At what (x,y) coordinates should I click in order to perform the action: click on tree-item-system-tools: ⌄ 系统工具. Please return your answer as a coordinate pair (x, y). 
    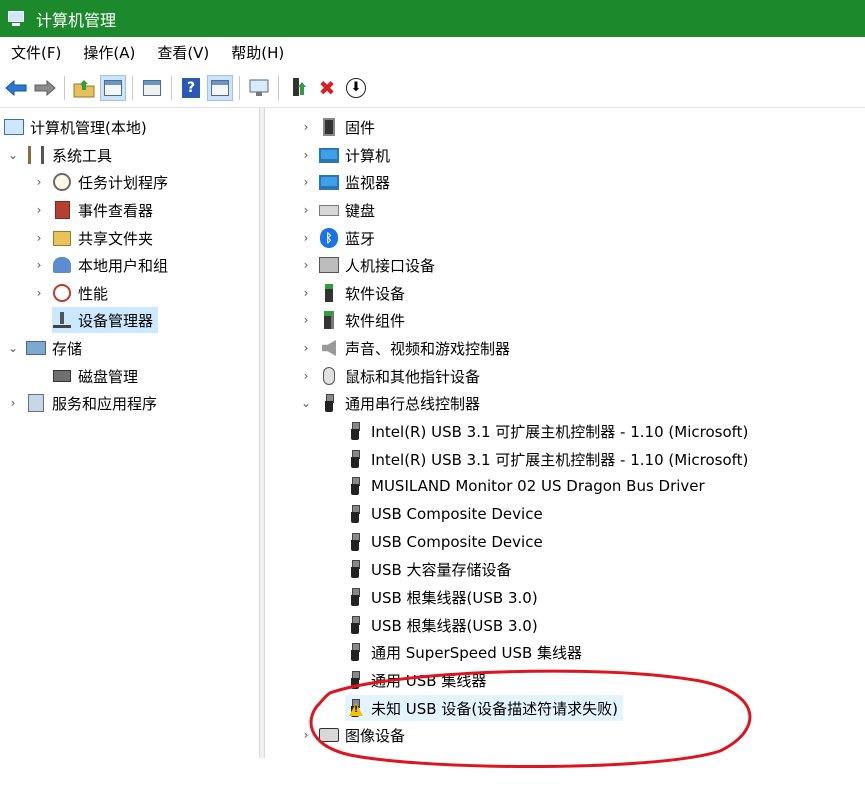
    Looking at the image, I should click on (59, 155).